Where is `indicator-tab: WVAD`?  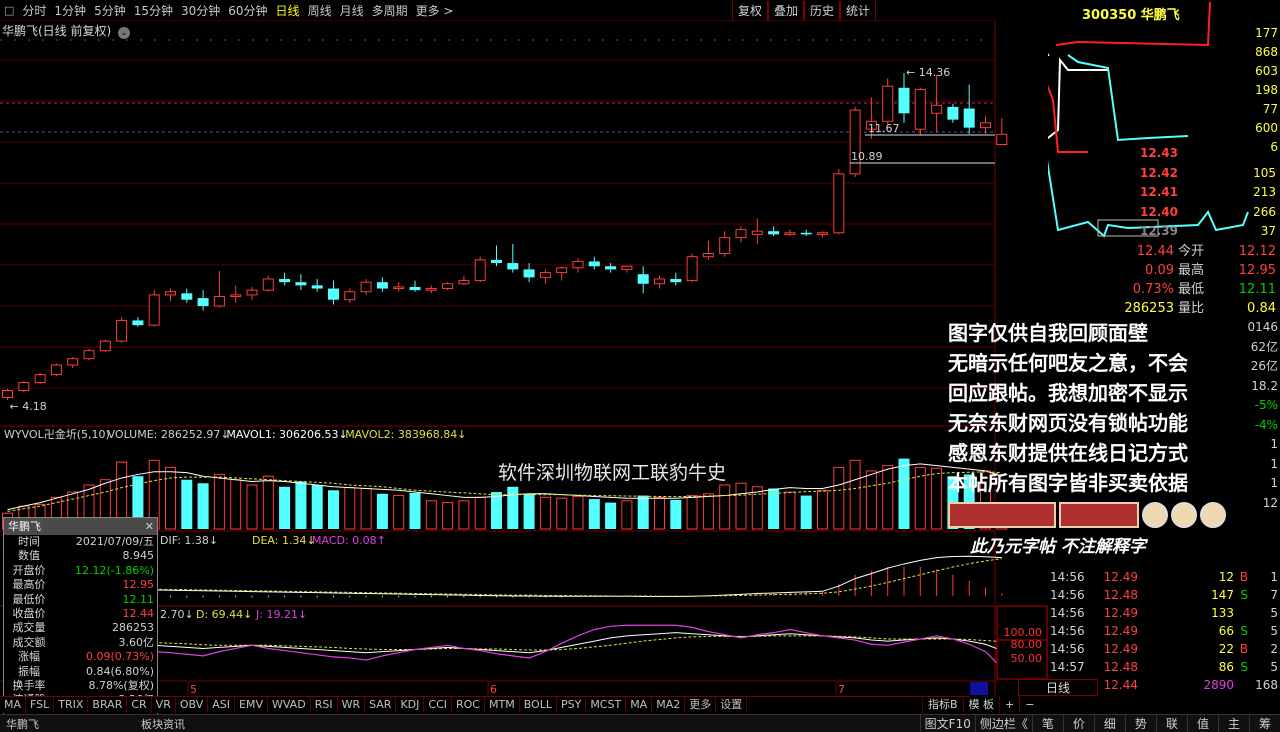
indicator-tab: WVAD is located at coordinates (289, 705).